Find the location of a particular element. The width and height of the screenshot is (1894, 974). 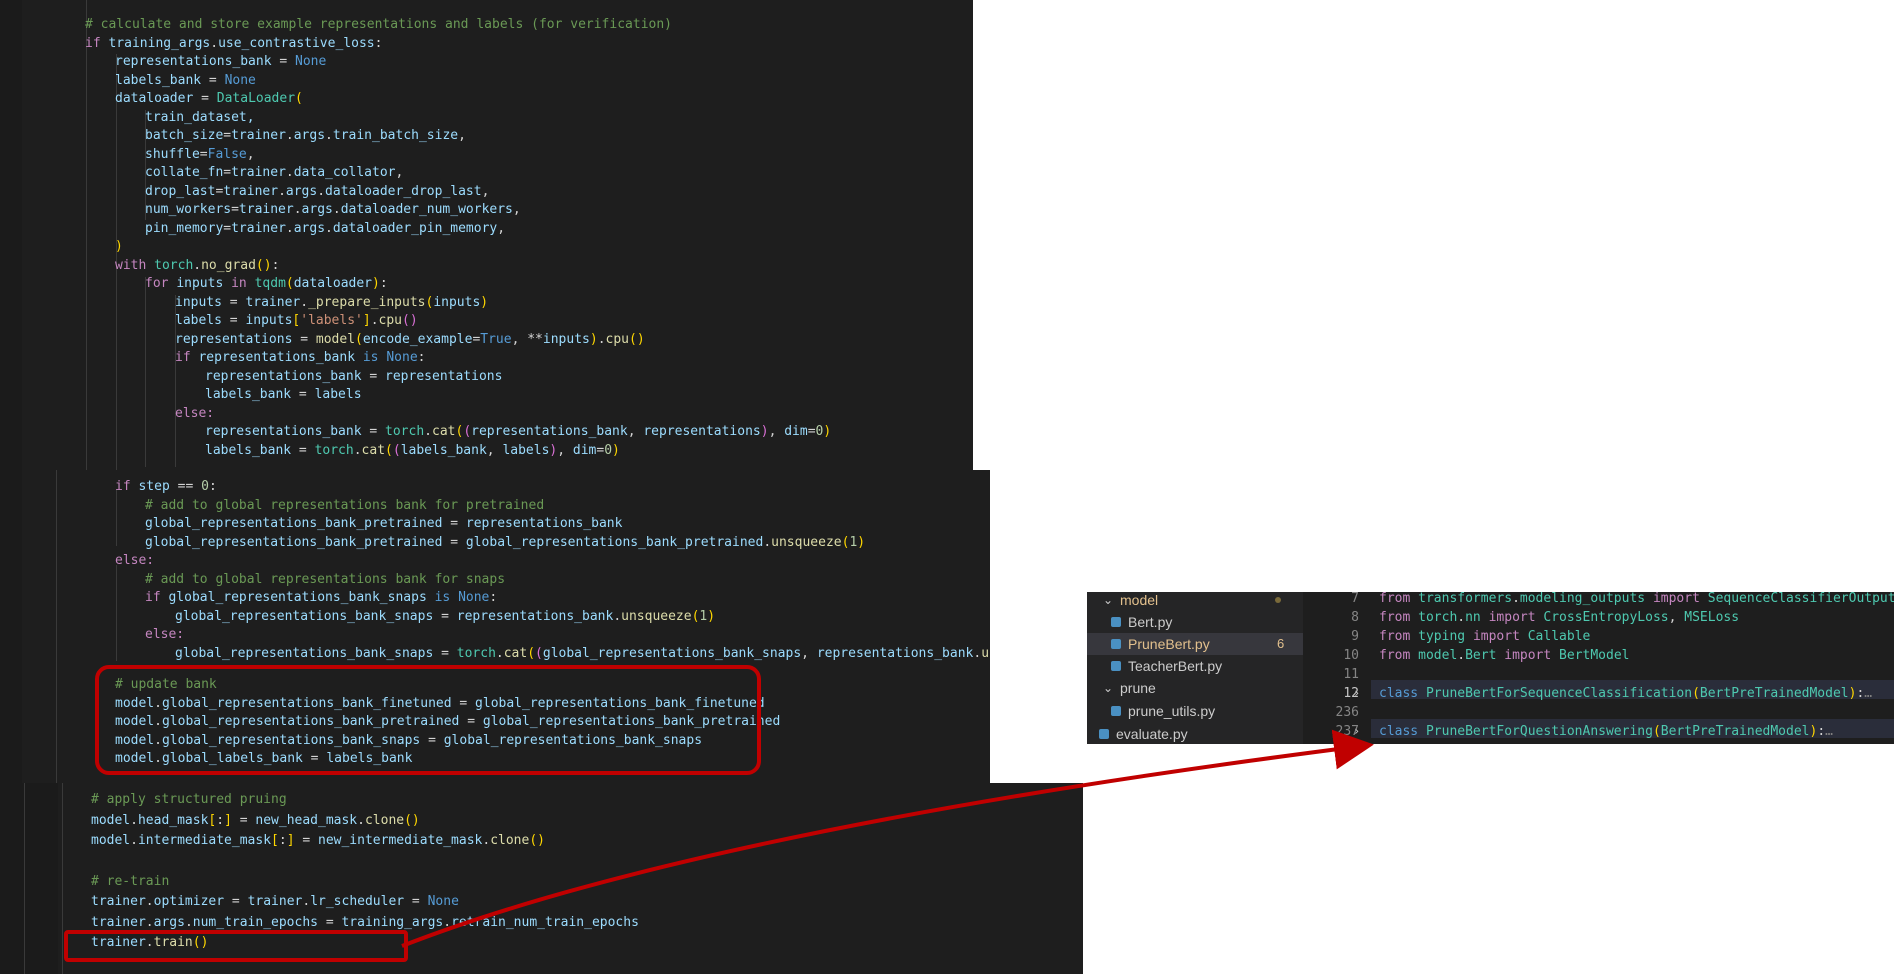

arrow-path is located at coordinates (887, 838).